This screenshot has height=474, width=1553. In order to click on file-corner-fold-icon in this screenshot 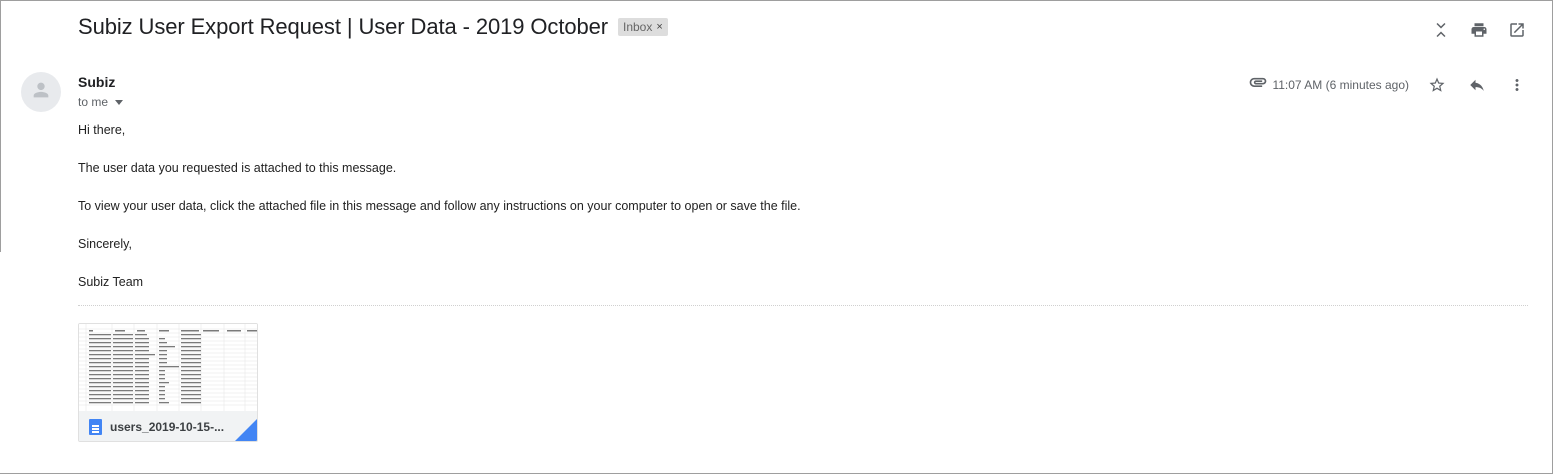, I will do `click(246, 430)`.